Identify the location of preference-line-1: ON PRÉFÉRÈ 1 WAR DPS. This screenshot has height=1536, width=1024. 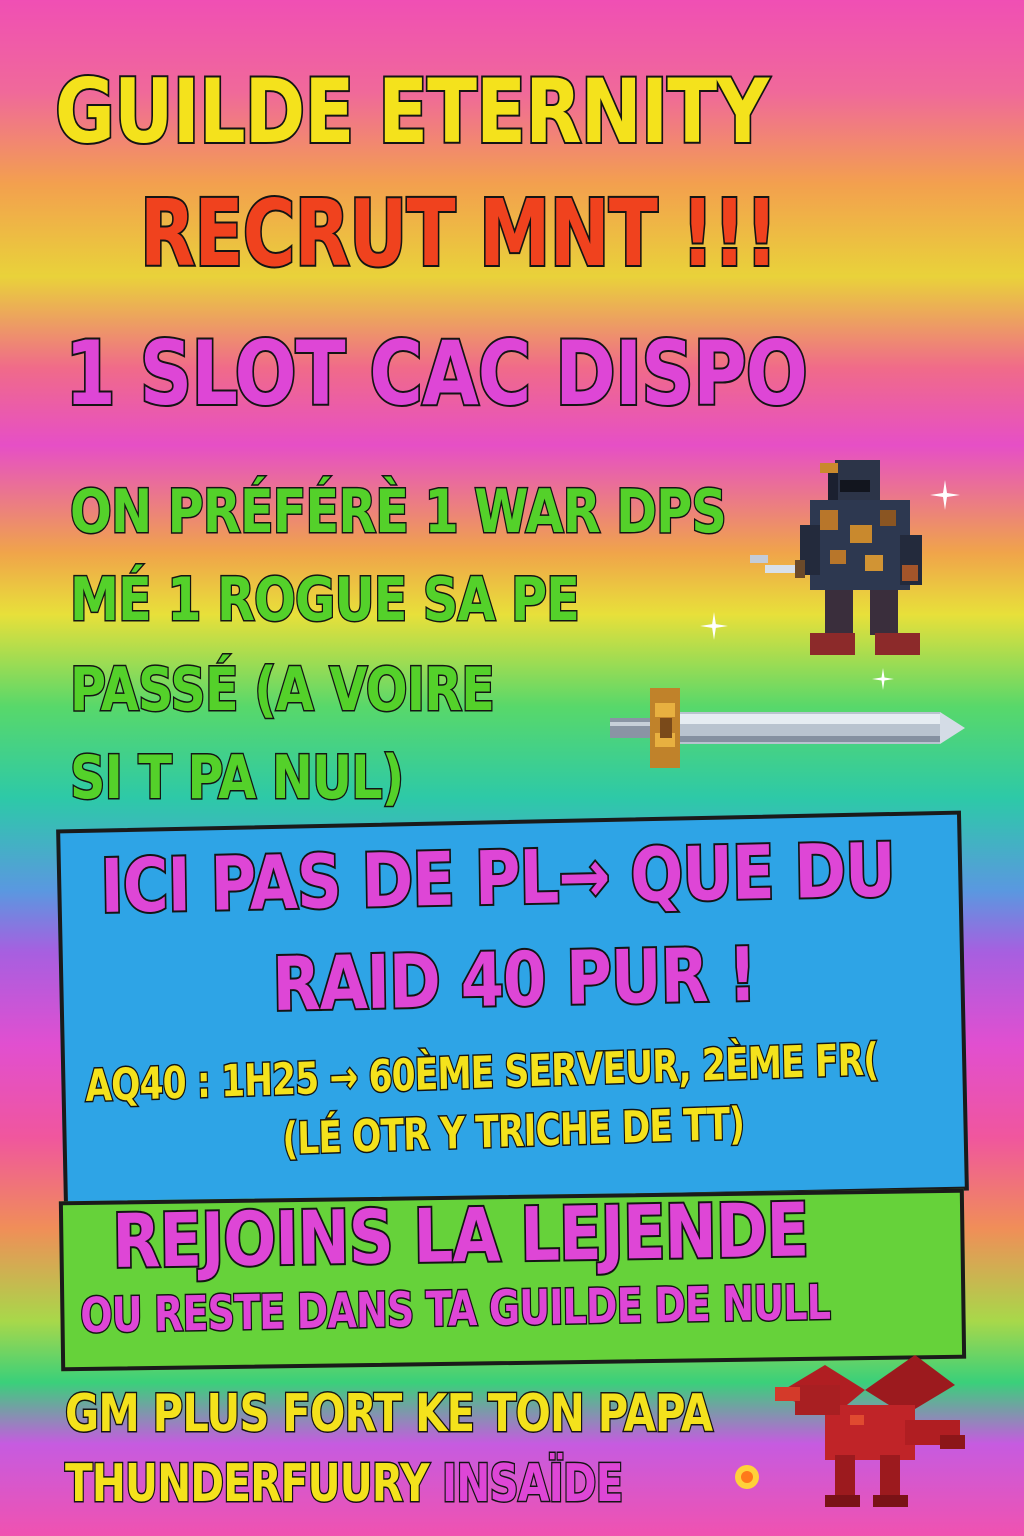
(398, 512).